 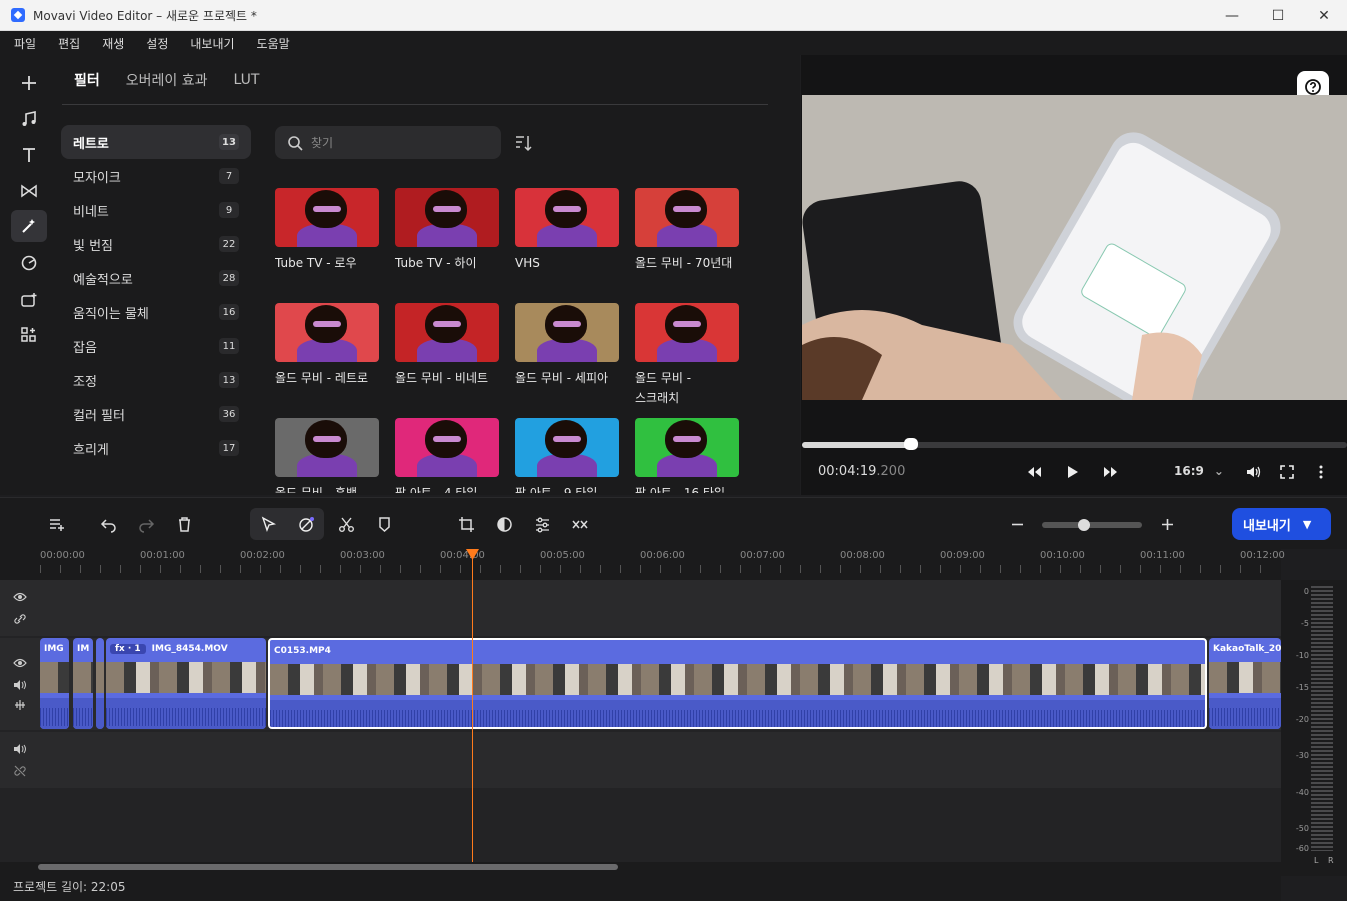 I want to click on zoom-in-icon, so click(x=1167, y=524).